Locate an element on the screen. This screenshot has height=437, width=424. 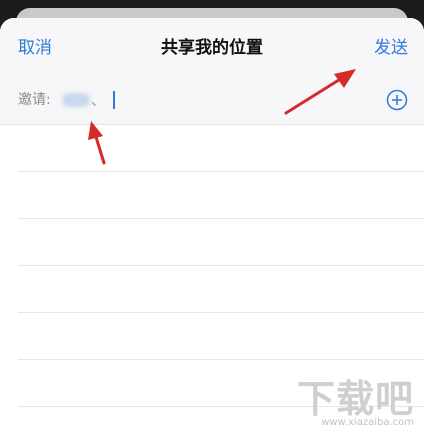
plus-circle-icon is located at coordinates (397, 100).